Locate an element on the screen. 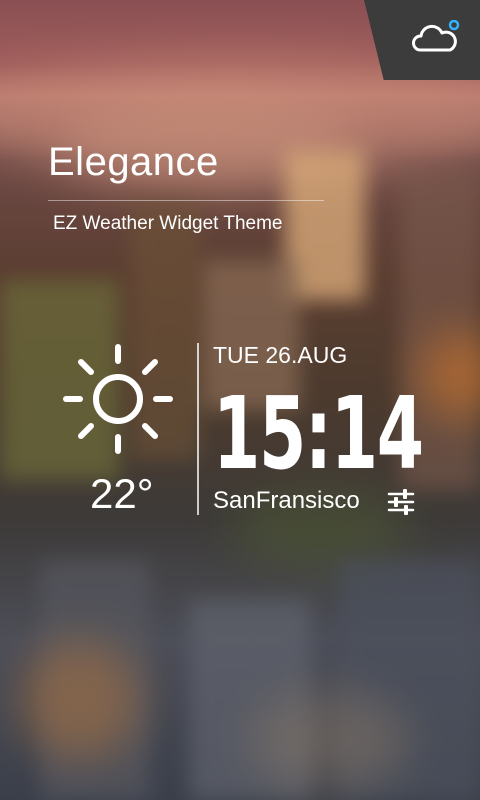  cloud-icon is located at coordinates (435, 40).